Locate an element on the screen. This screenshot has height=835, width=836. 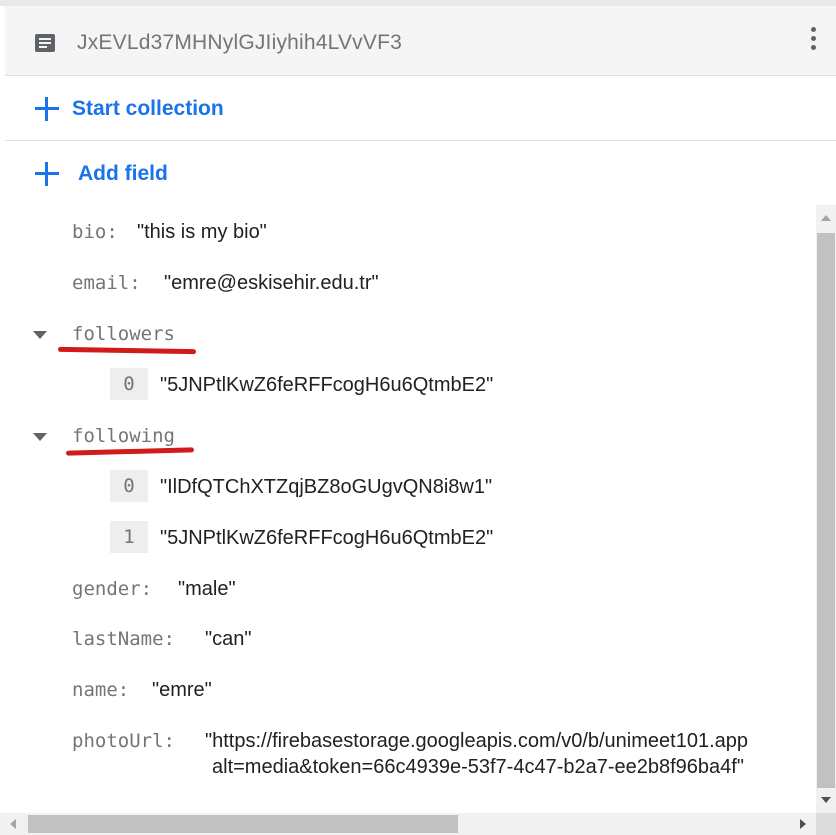
add-field-button: Add field is located at coordinates (420, 174).